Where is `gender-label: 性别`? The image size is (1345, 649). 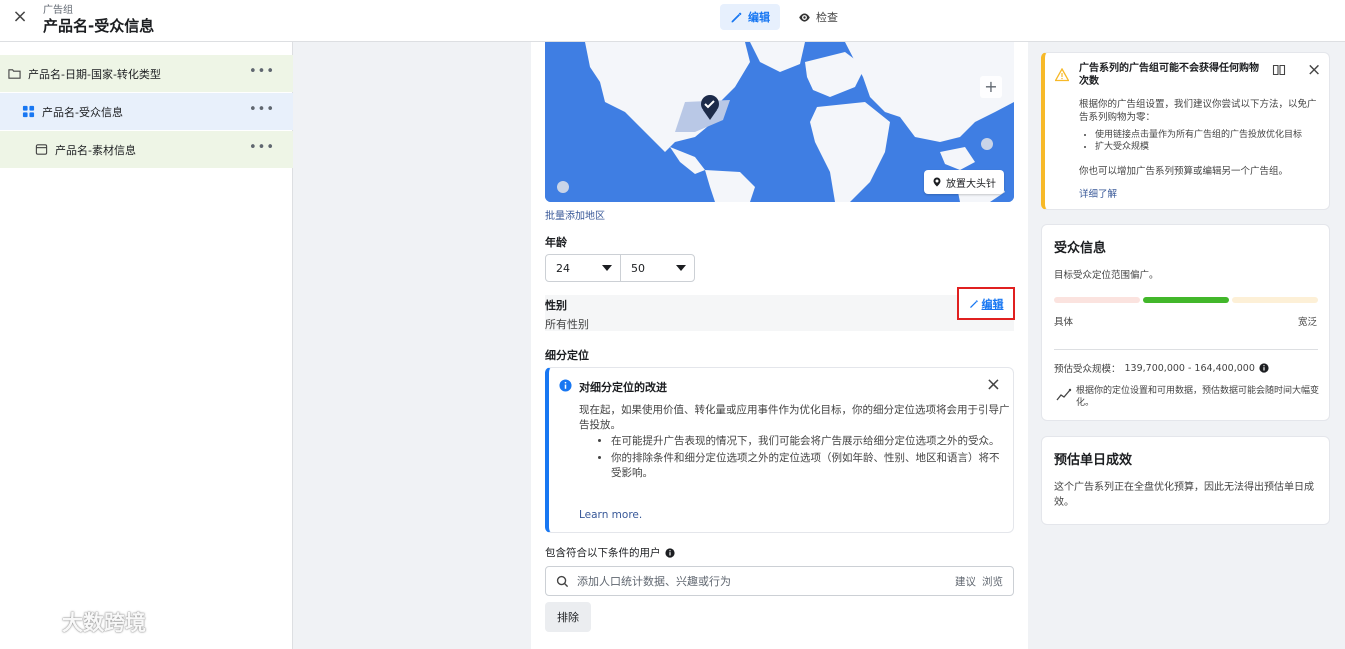
gender-label: 性别 is located at coordinates (556, 305).